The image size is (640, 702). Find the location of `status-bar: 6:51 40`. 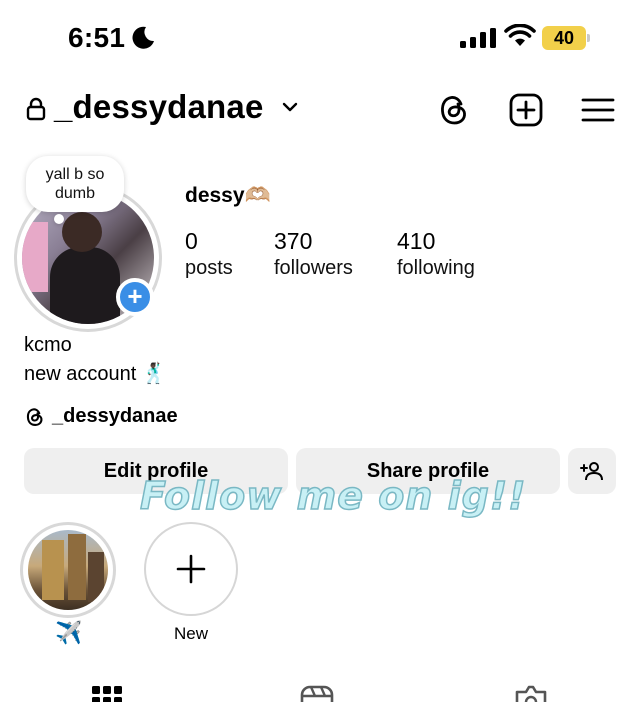

status-bar: 6:51 40 is located at coordinates (320, 36).